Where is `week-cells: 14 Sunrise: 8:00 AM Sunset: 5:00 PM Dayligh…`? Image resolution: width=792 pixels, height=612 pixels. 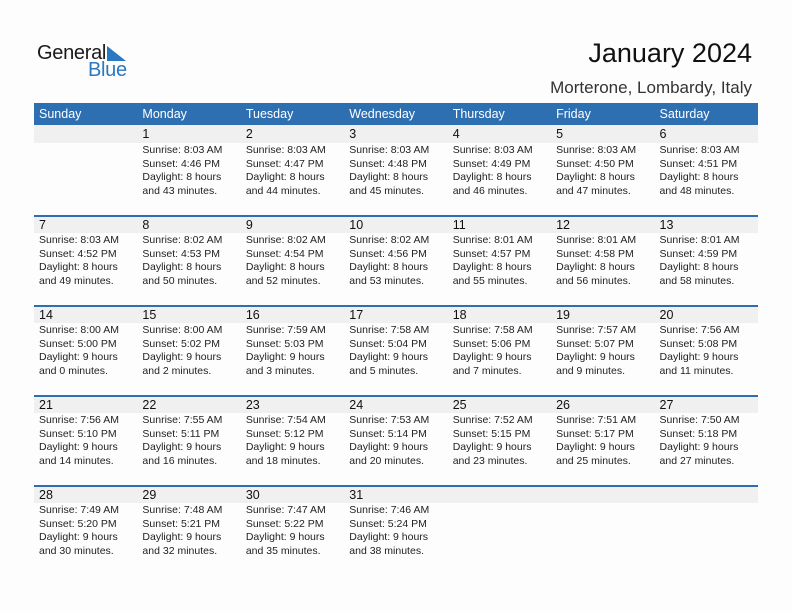 week-cells: 14 Sunrise: 8:00 AM Sunset: 5:00 PM Dayligh… is located at coordinates (396, 341).